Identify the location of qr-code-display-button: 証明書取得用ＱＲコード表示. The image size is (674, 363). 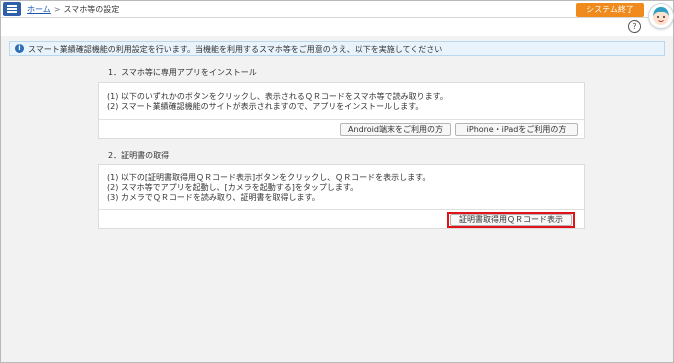
(511, 220).